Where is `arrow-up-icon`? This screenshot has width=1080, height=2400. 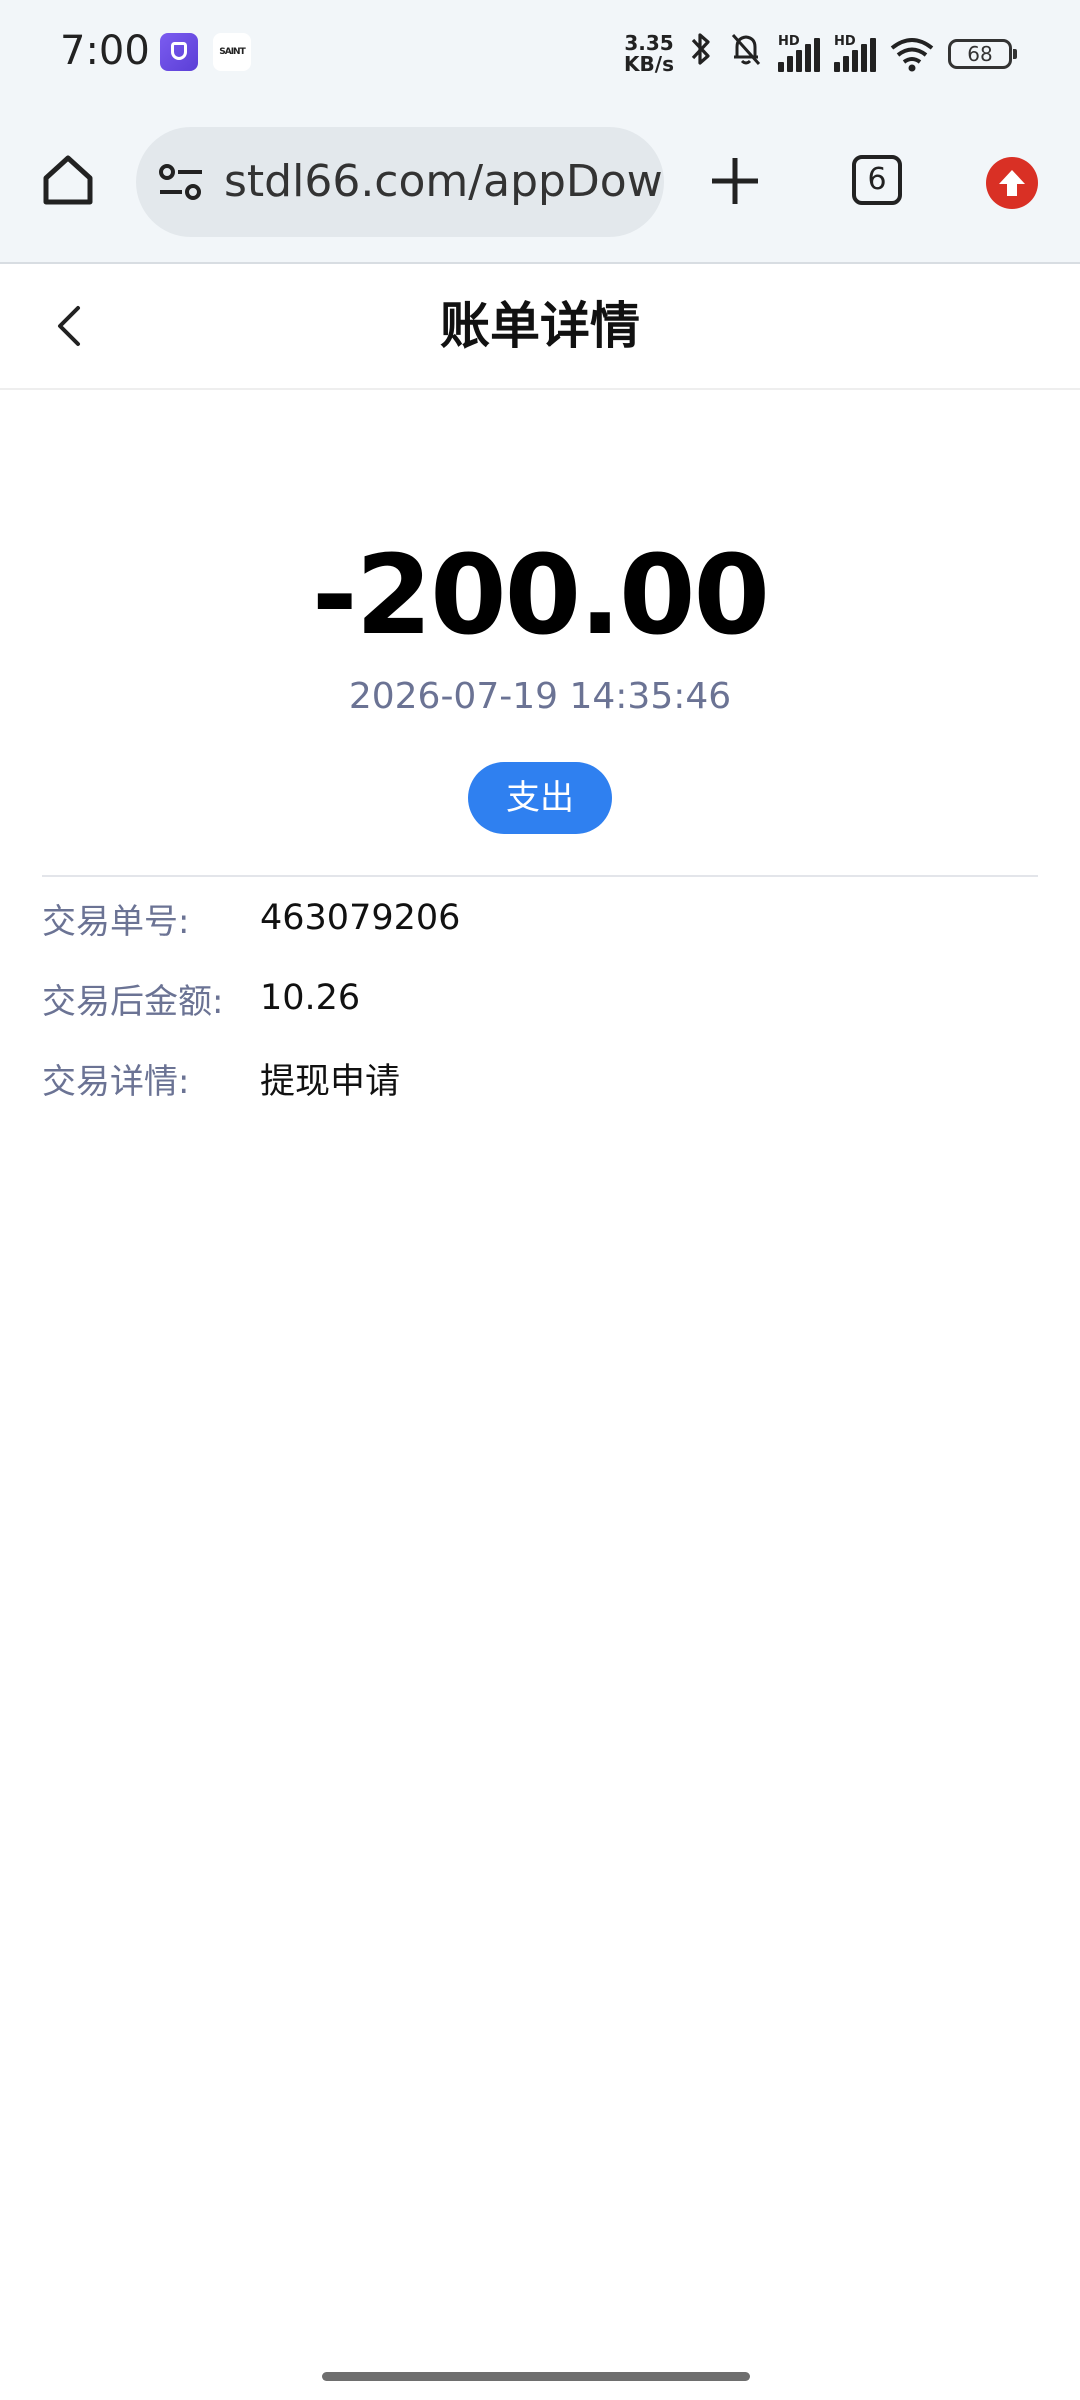
arrow-up-icon is located at coordinates (1012, 183).